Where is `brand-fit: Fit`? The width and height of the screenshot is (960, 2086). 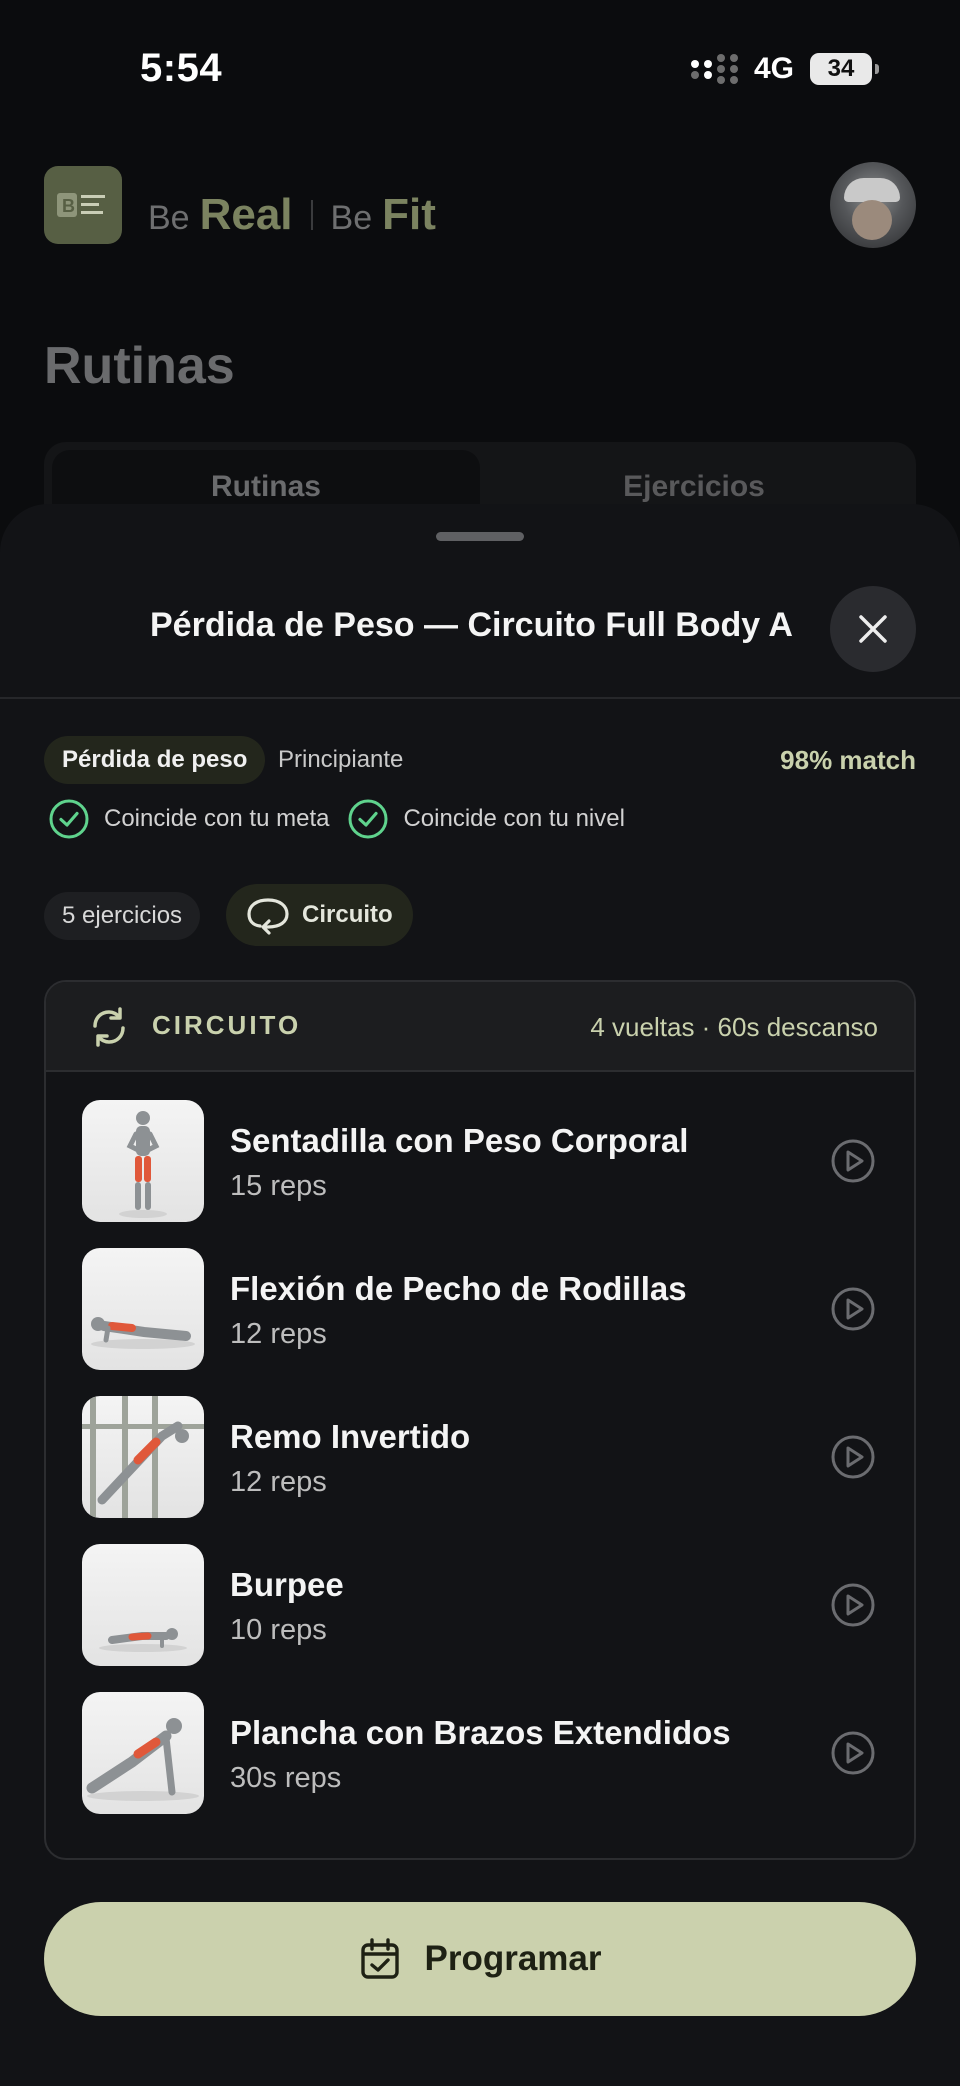 brand-fit: Fit is located at coordinates (409, 214).